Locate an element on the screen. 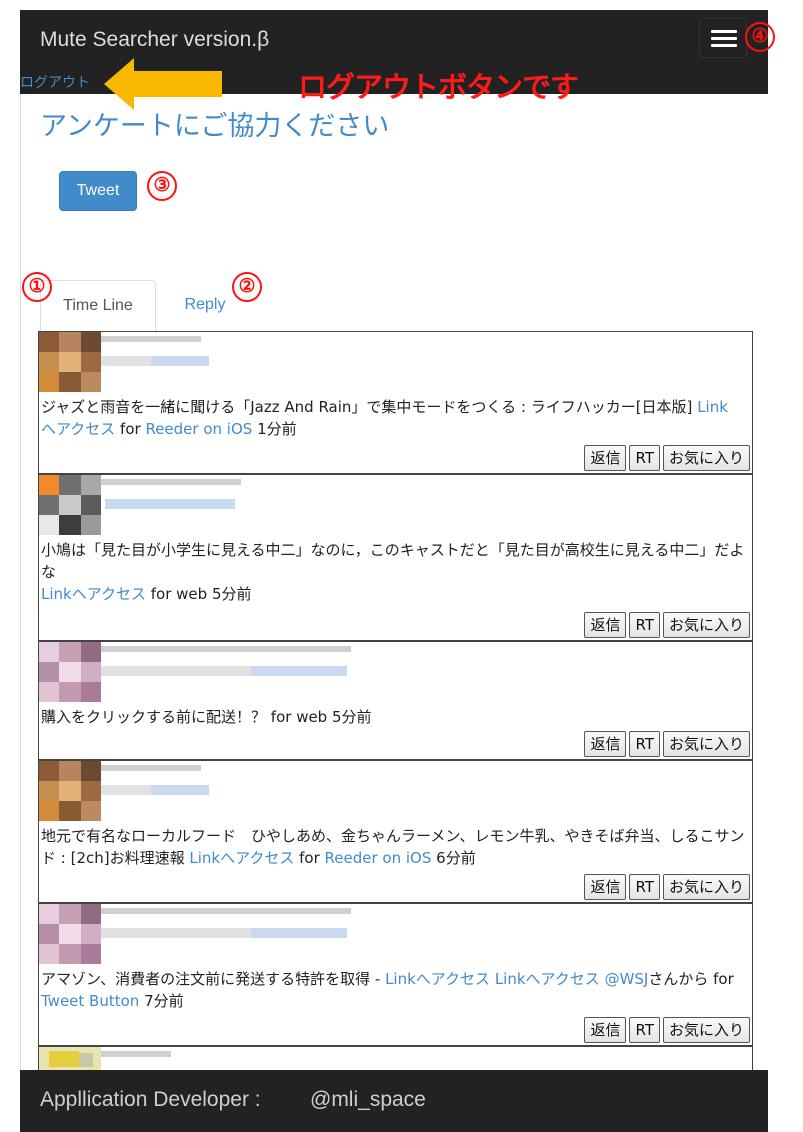  marker-4: ④ is located at coordinates (760, 37).